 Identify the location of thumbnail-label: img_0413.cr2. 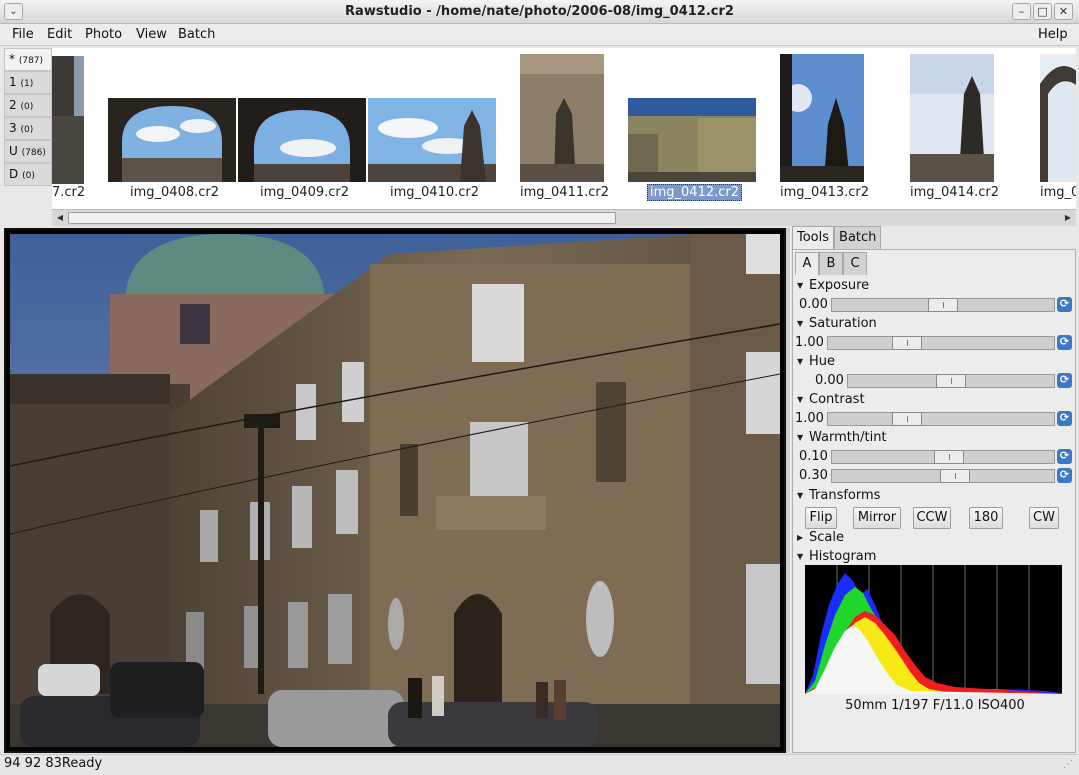
(825, 192).